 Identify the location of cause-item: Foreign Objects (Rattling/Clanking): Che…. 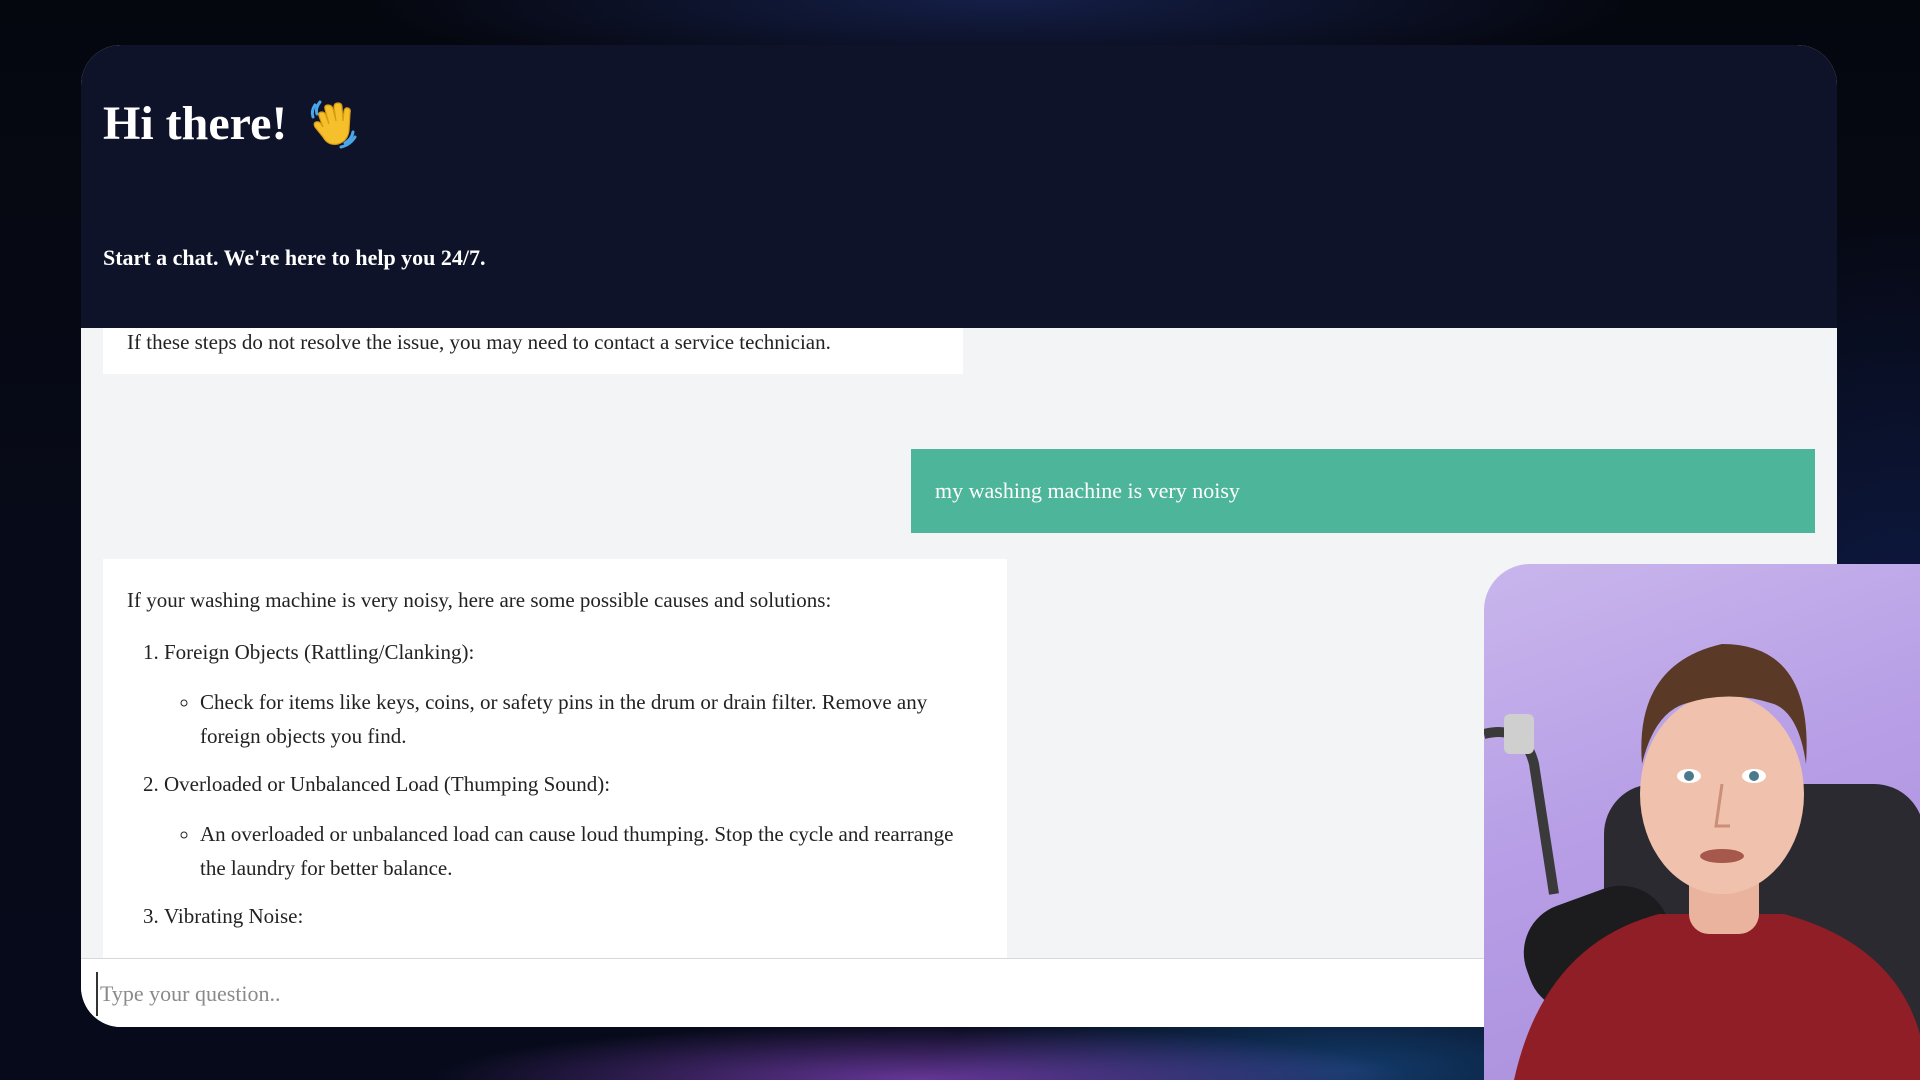
(573, 694).